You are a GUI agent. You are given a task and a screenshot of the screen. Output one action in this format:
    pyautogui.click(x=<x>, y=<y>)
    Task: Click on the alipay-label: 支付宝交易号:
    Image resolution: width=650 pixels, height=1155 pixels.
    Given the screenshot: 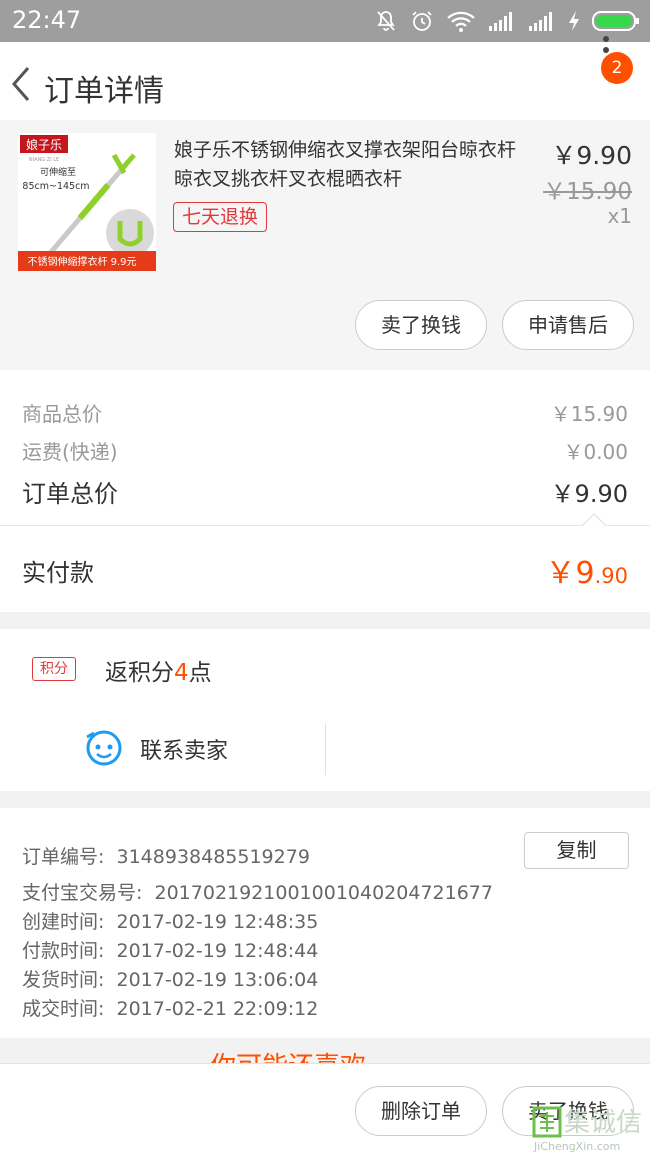 What is the action you would take?
    pyautogui.click(x=82, y=893)
    